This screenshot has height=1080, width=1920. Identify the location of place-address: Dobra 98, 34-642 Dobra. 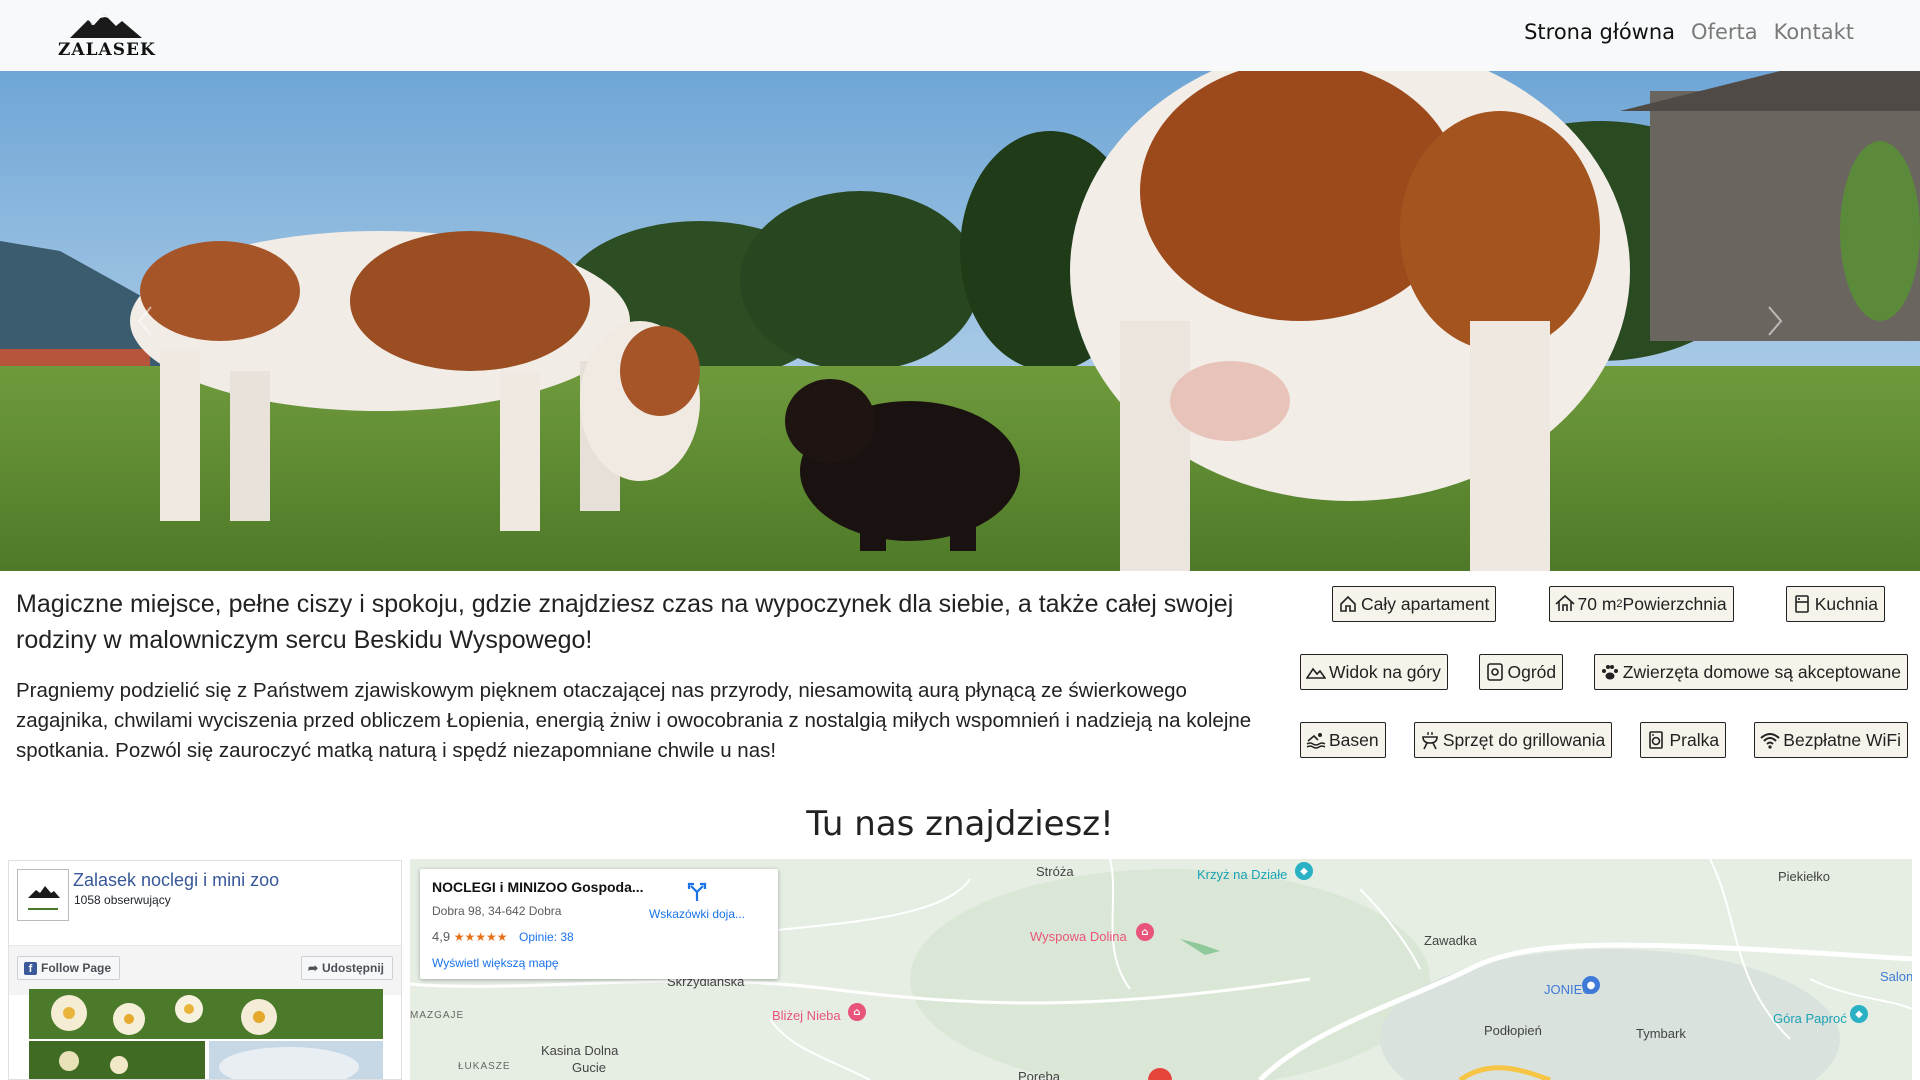
(497, 911).